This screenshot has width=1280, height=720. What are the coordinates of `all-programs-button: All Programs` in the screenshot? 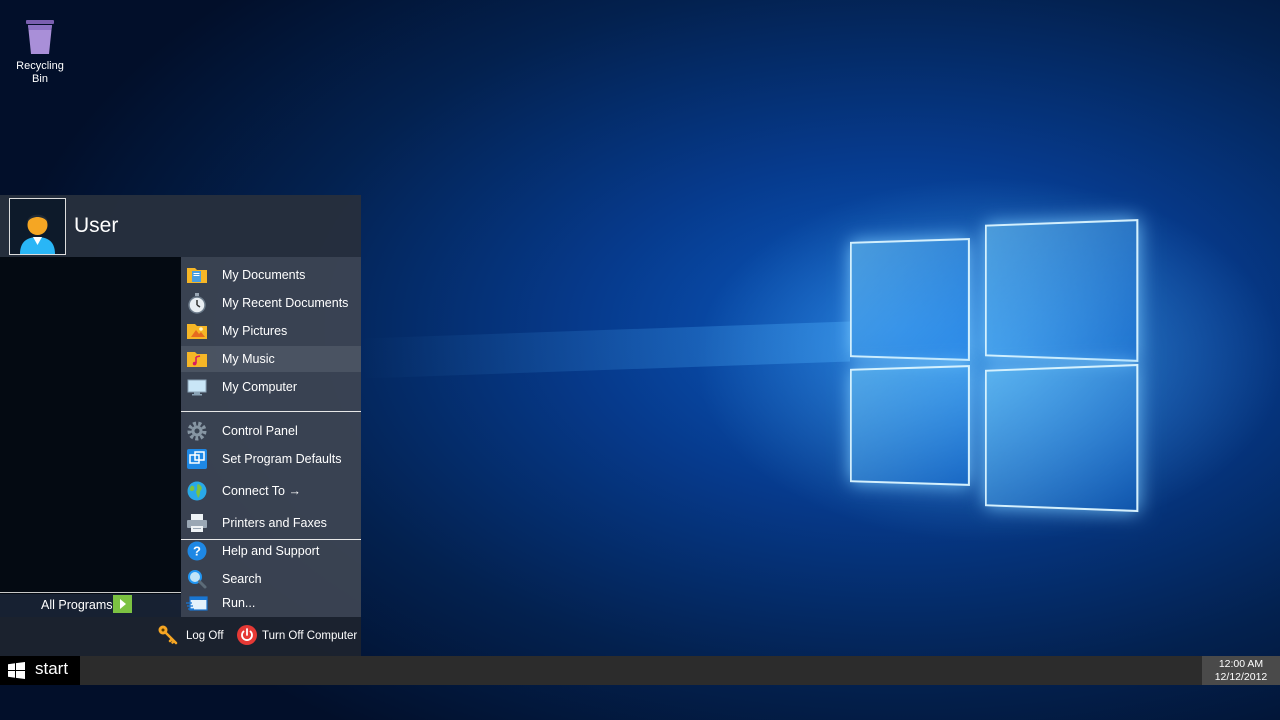 It's located at (90, 603).